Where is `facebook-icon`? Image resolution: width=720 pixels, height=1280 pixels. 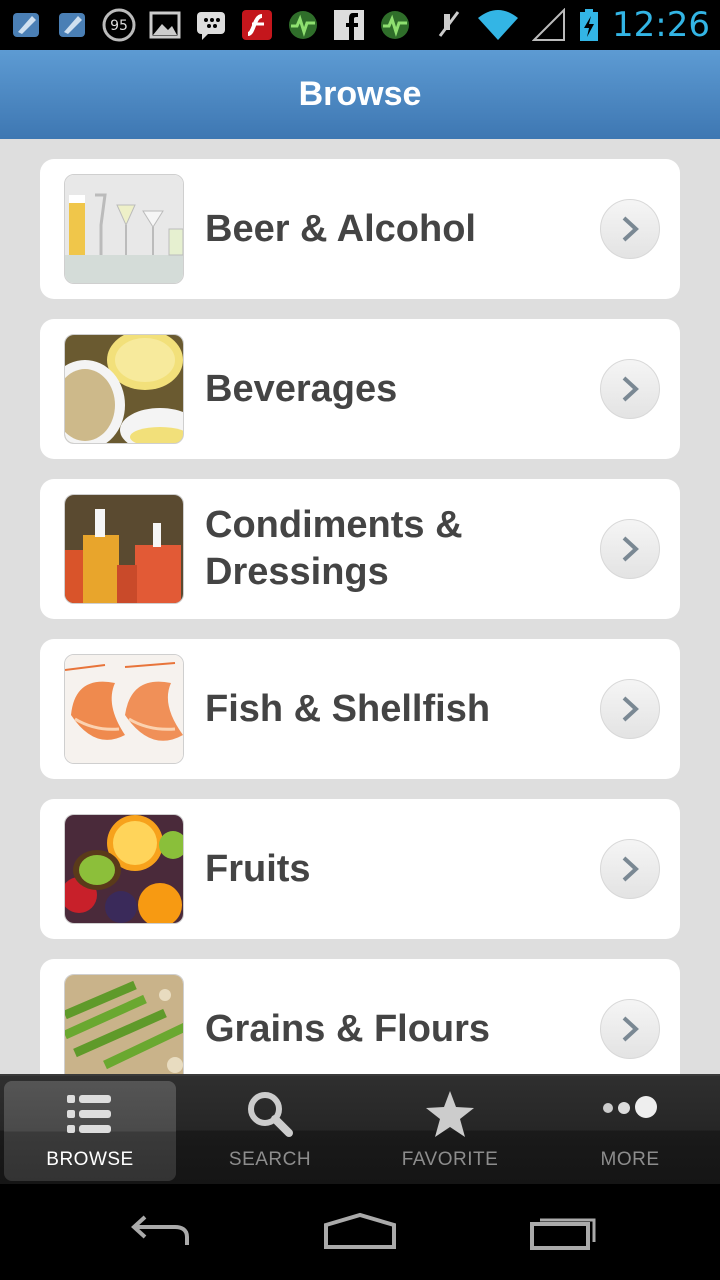 facebook-icon is located at coordinates (349, 25).